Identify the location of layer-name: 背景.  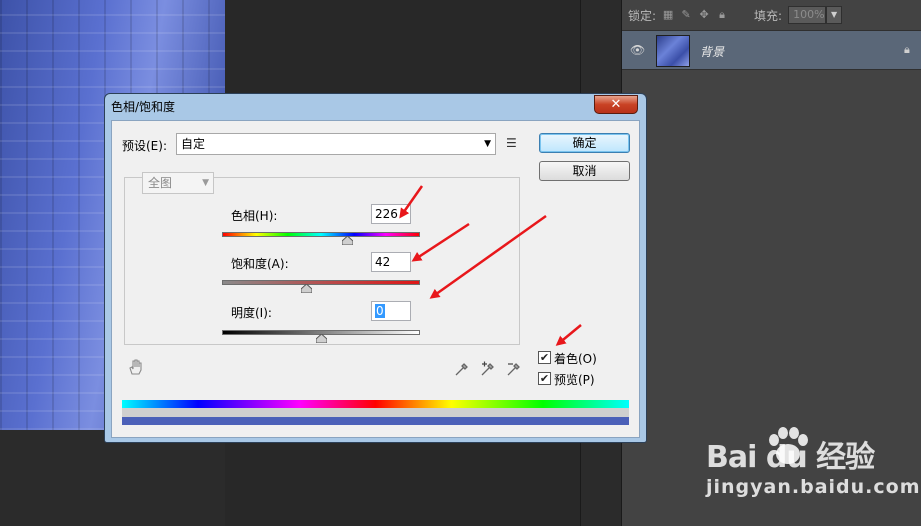
(712, 52).